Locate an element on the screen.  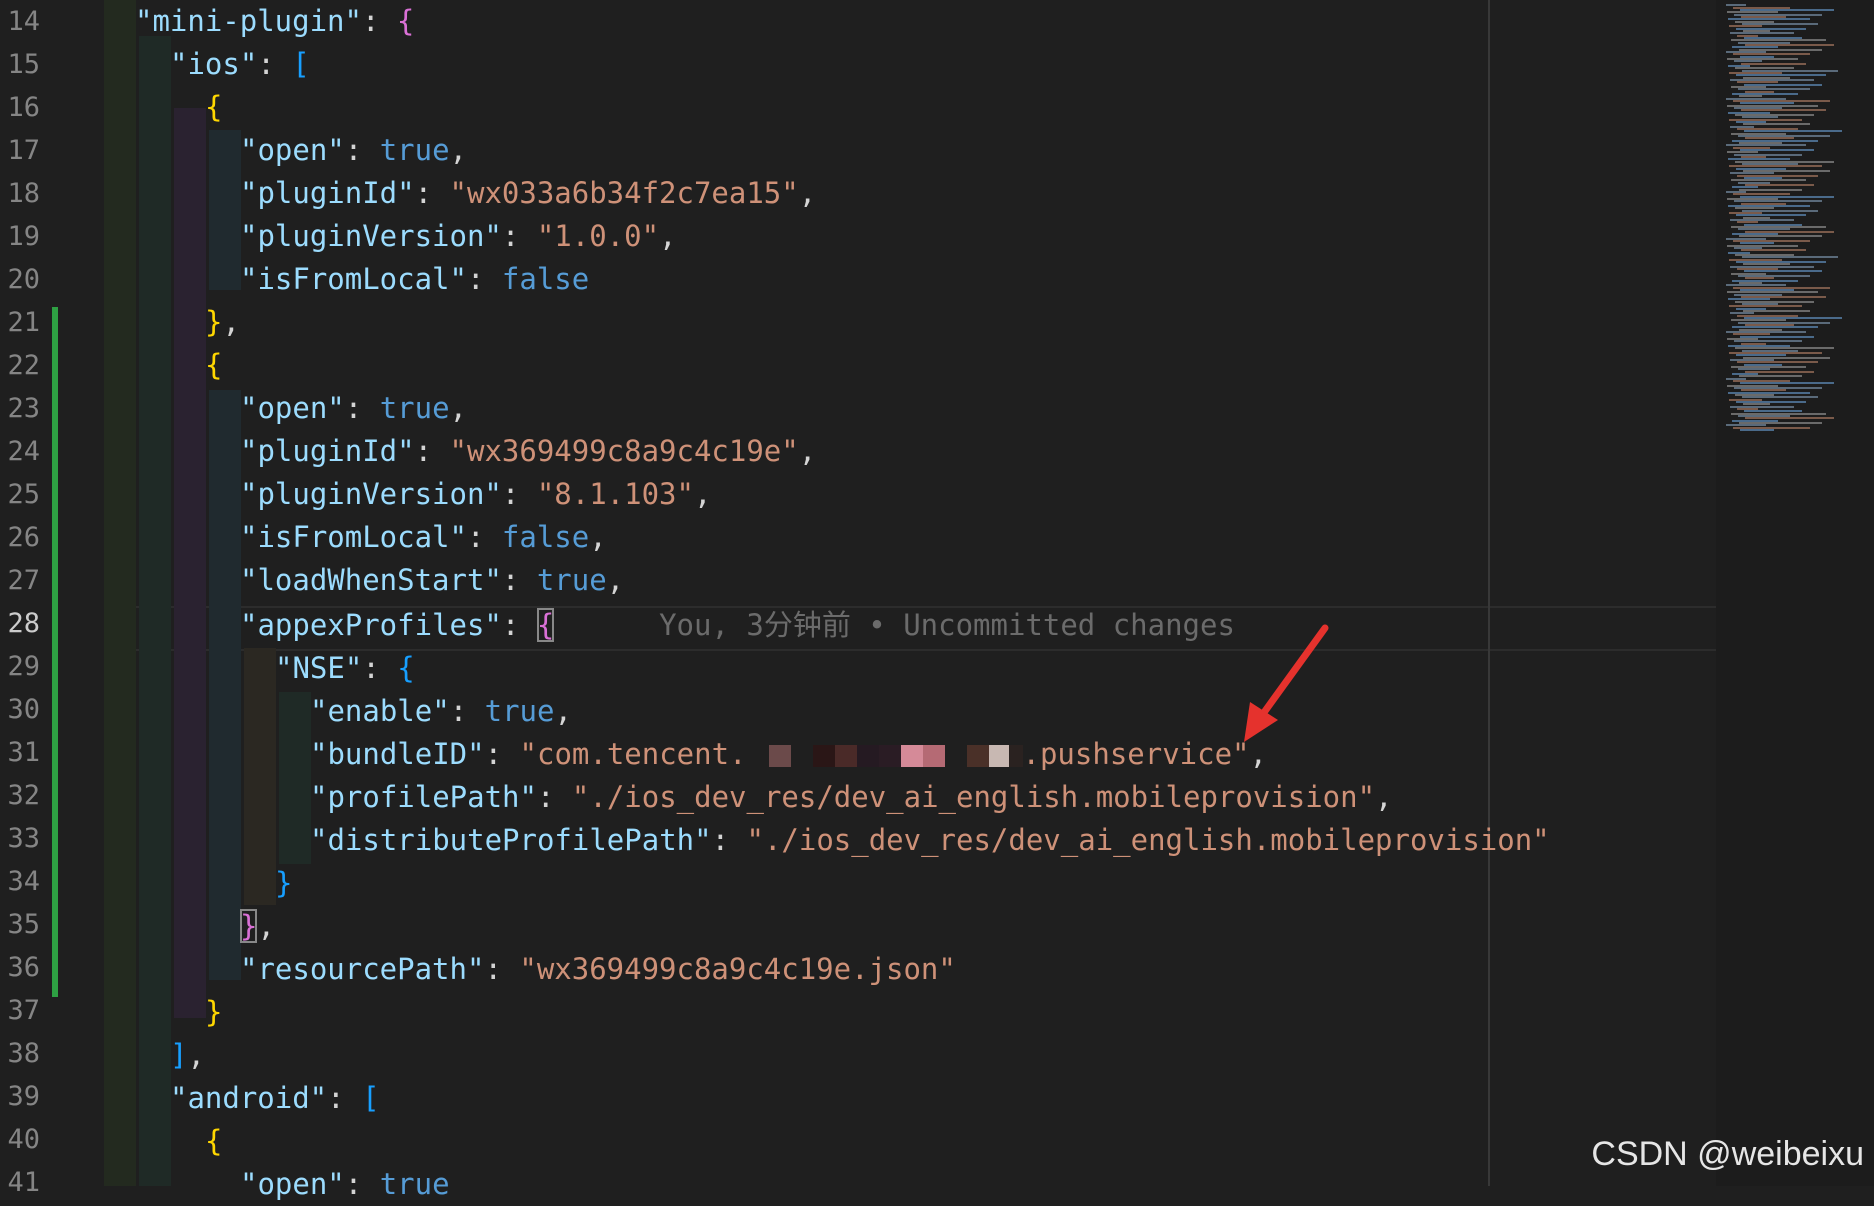
code-line-15: "ios": [ is located at coordinates (240, 64).